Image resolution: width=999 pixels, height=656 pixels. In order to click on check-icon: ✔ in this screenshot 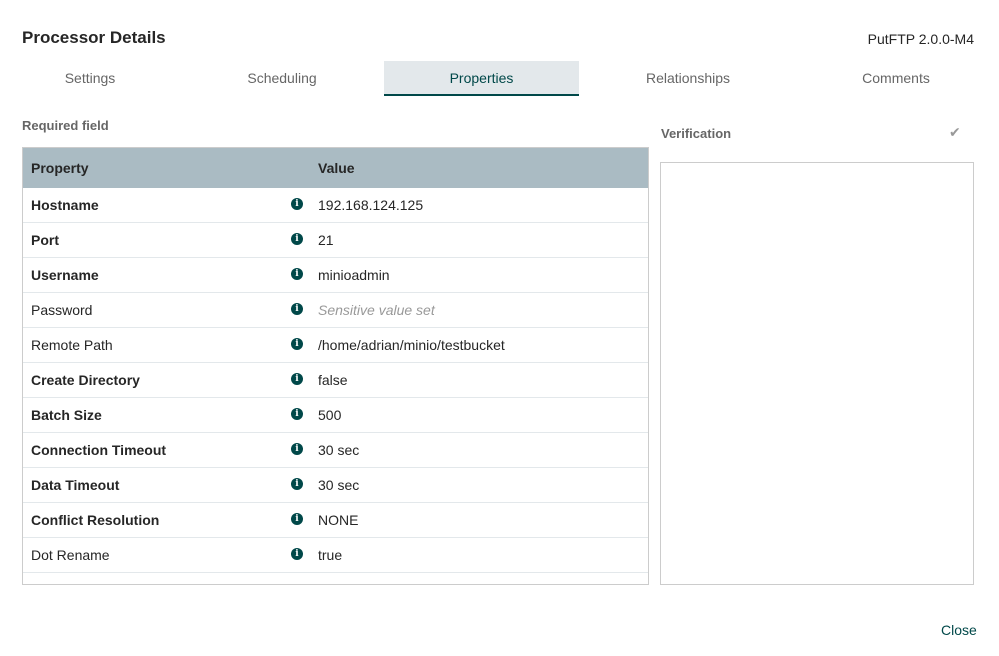, I will do `click(955, 132)`.